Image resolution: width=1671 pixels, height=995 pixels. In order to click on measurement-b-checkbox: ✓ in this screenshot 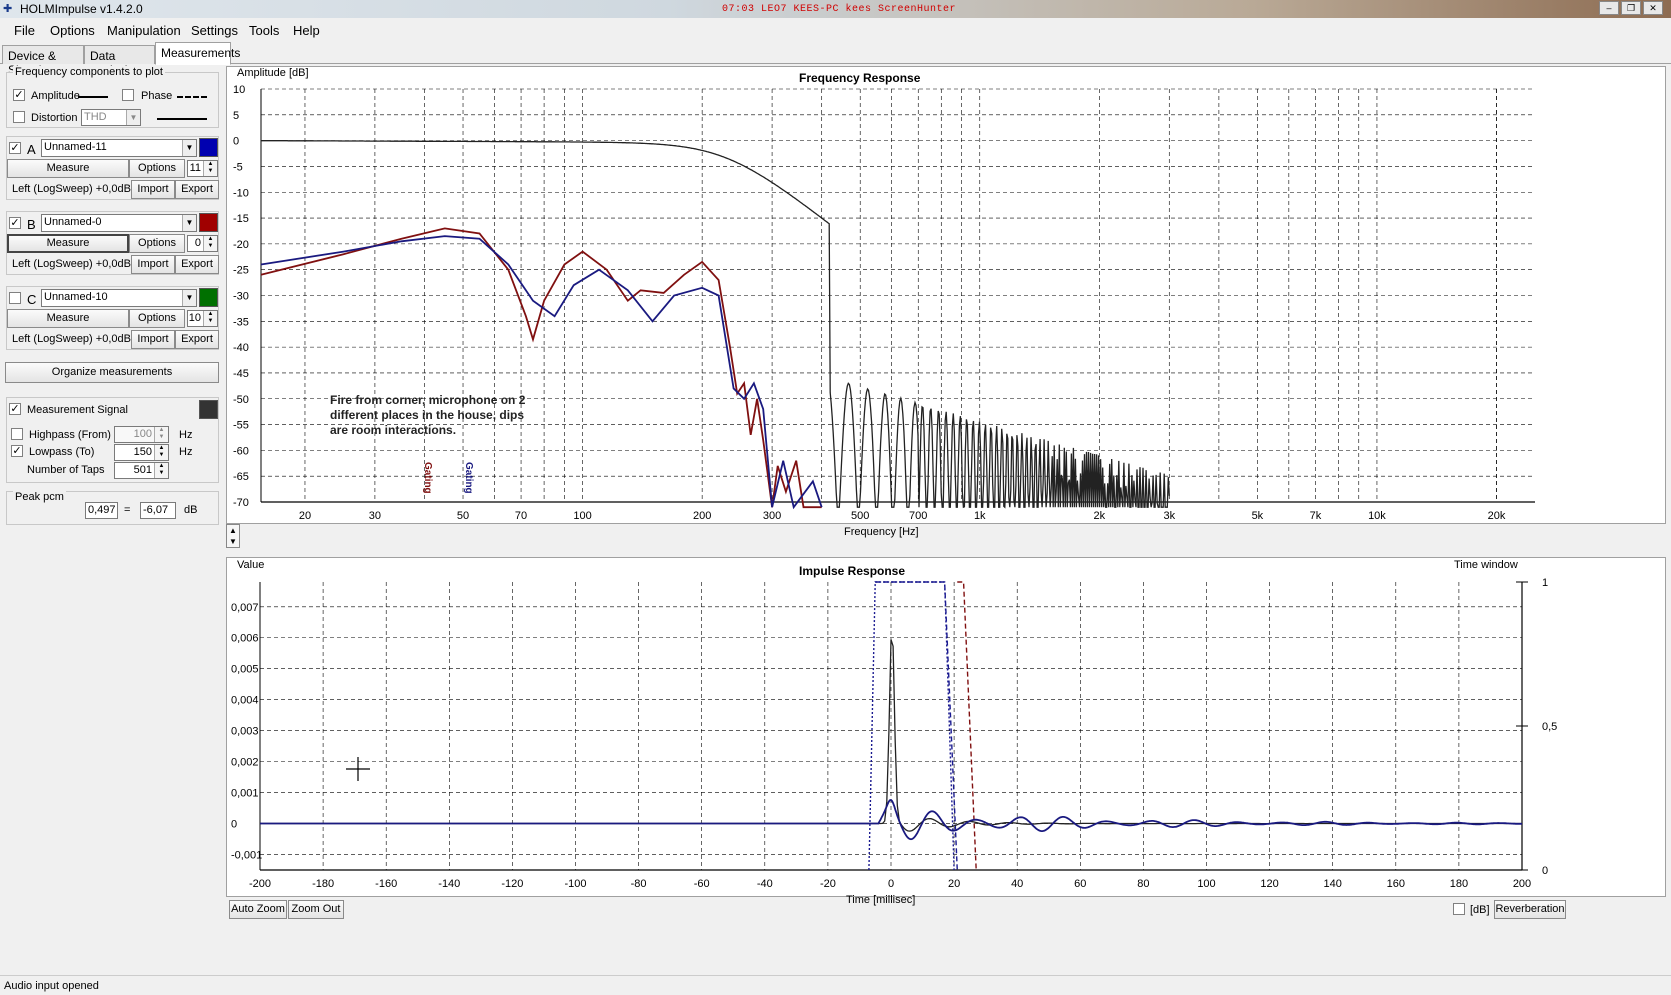, I will do `click(15, 223)`.